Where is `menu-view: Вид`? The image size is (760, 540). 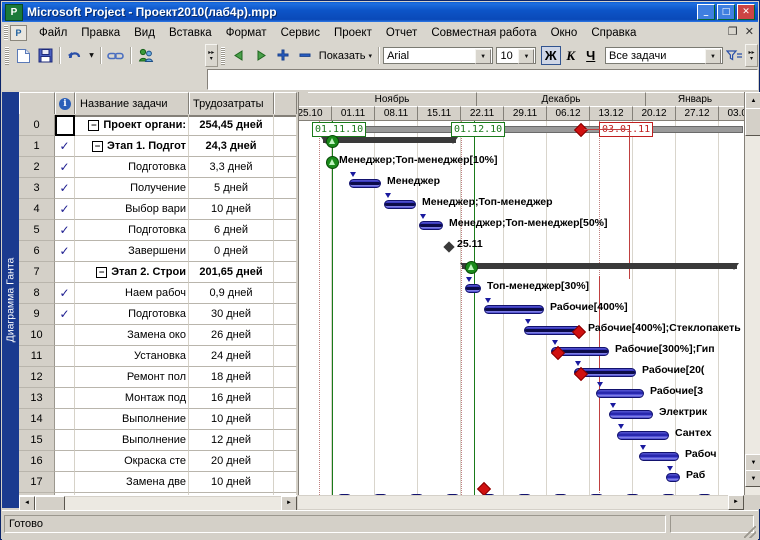
menu-view: Вид is located at coordinates (144, 33).